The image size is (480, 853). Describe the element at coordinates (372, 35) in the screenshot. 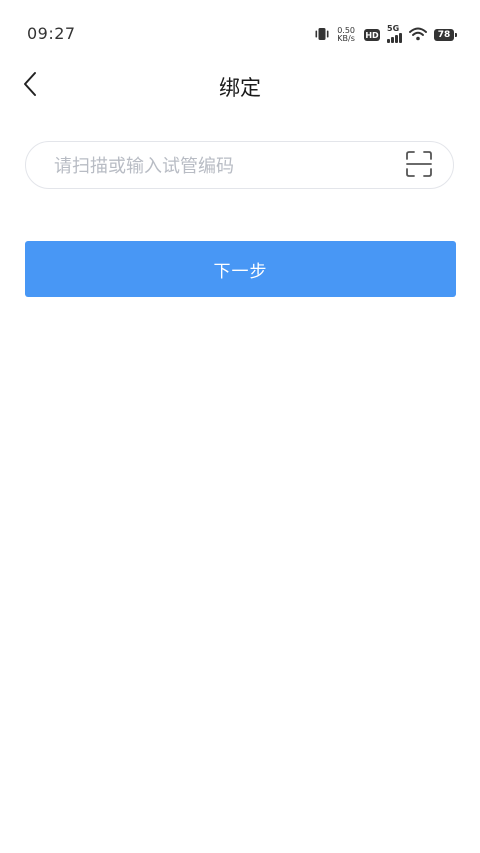

I see `hd-icon: HD` at that location.